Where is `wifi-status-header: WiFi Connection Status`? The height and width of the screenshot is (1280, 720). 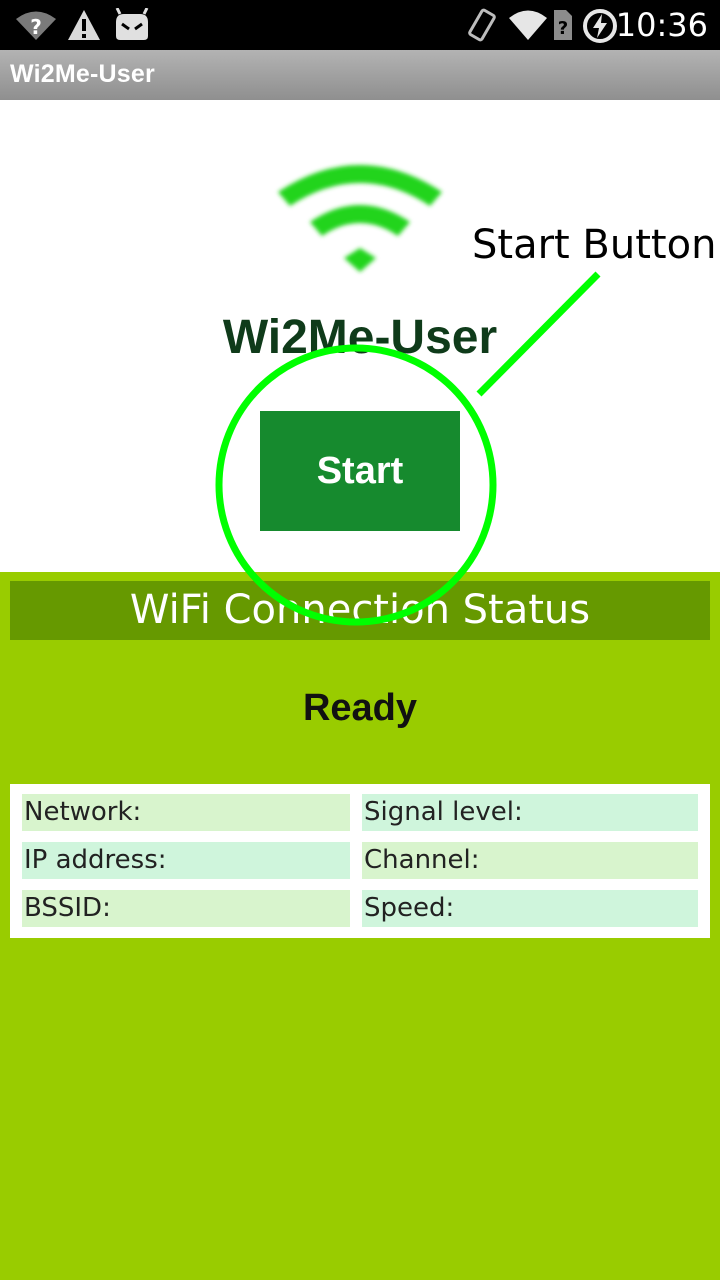 wifi-status-header: WiFi Connection Status is located at coordinates (360, 610).